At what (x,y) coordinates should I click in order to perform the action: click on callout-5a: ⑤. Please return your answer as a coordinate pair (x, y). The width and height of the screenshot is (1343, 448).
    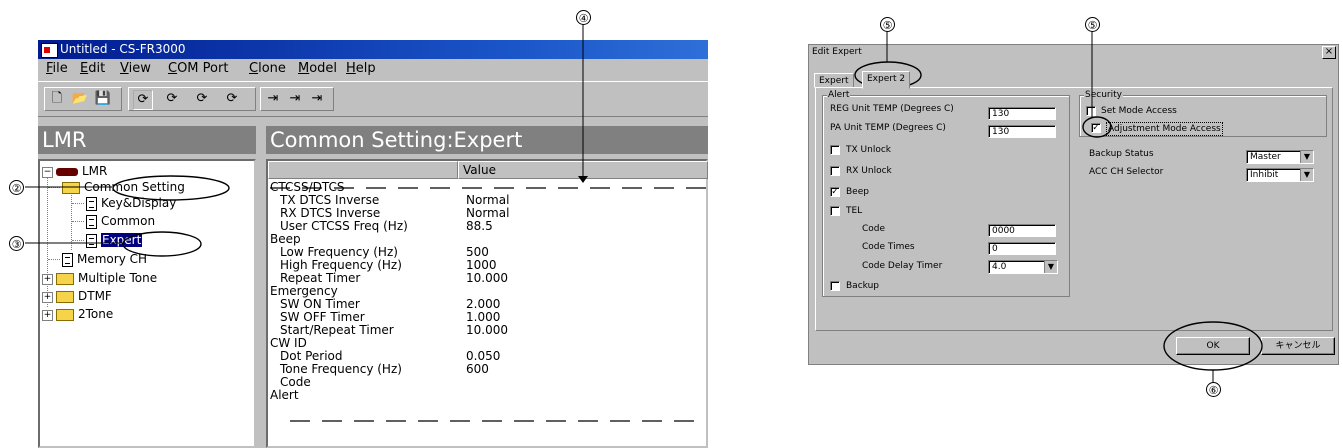
    Looking at the image, I should click on (887, 24).